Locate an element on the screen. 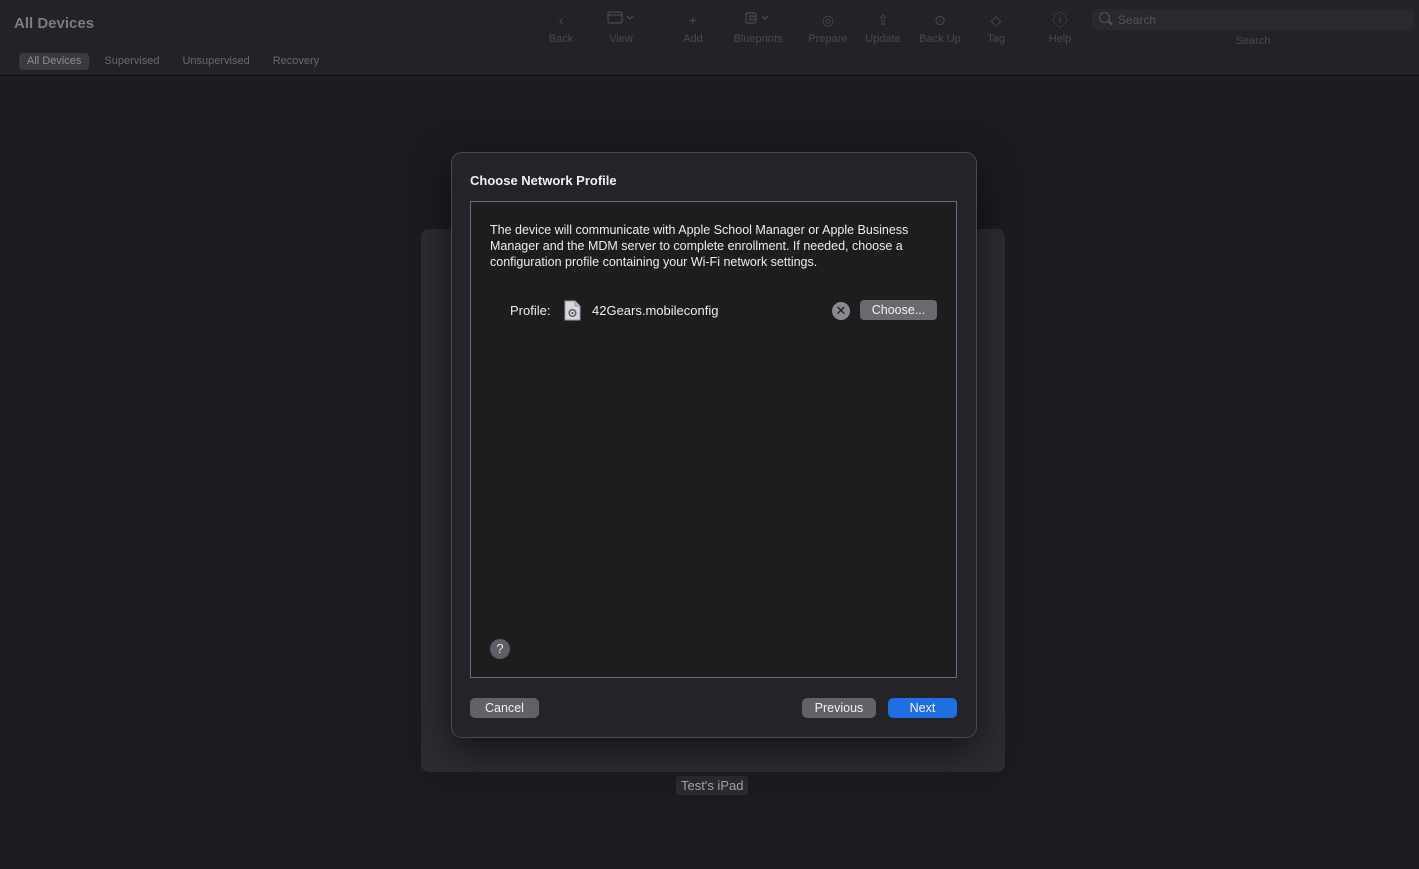 The width and height of the screenshot is (1419, 869). profile-filename: 42Gears.mobileconfig is located at coordinates (655, 310).